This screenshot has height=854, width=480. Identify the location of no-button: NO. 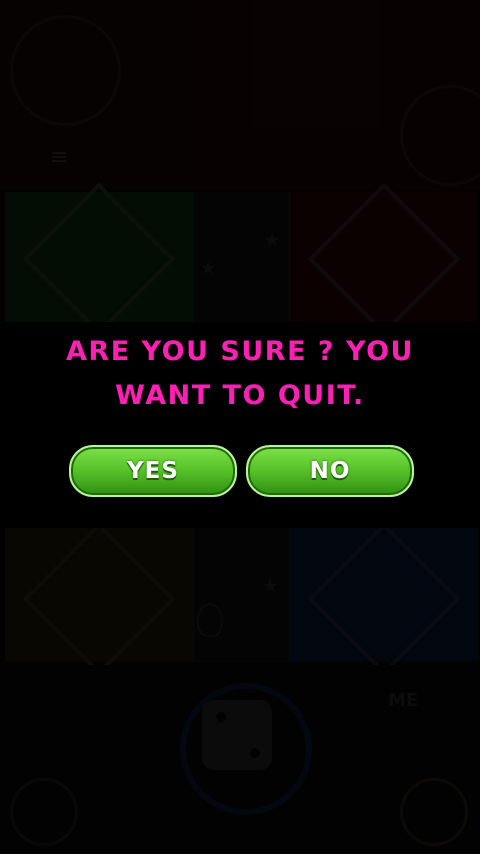
(330, 471).